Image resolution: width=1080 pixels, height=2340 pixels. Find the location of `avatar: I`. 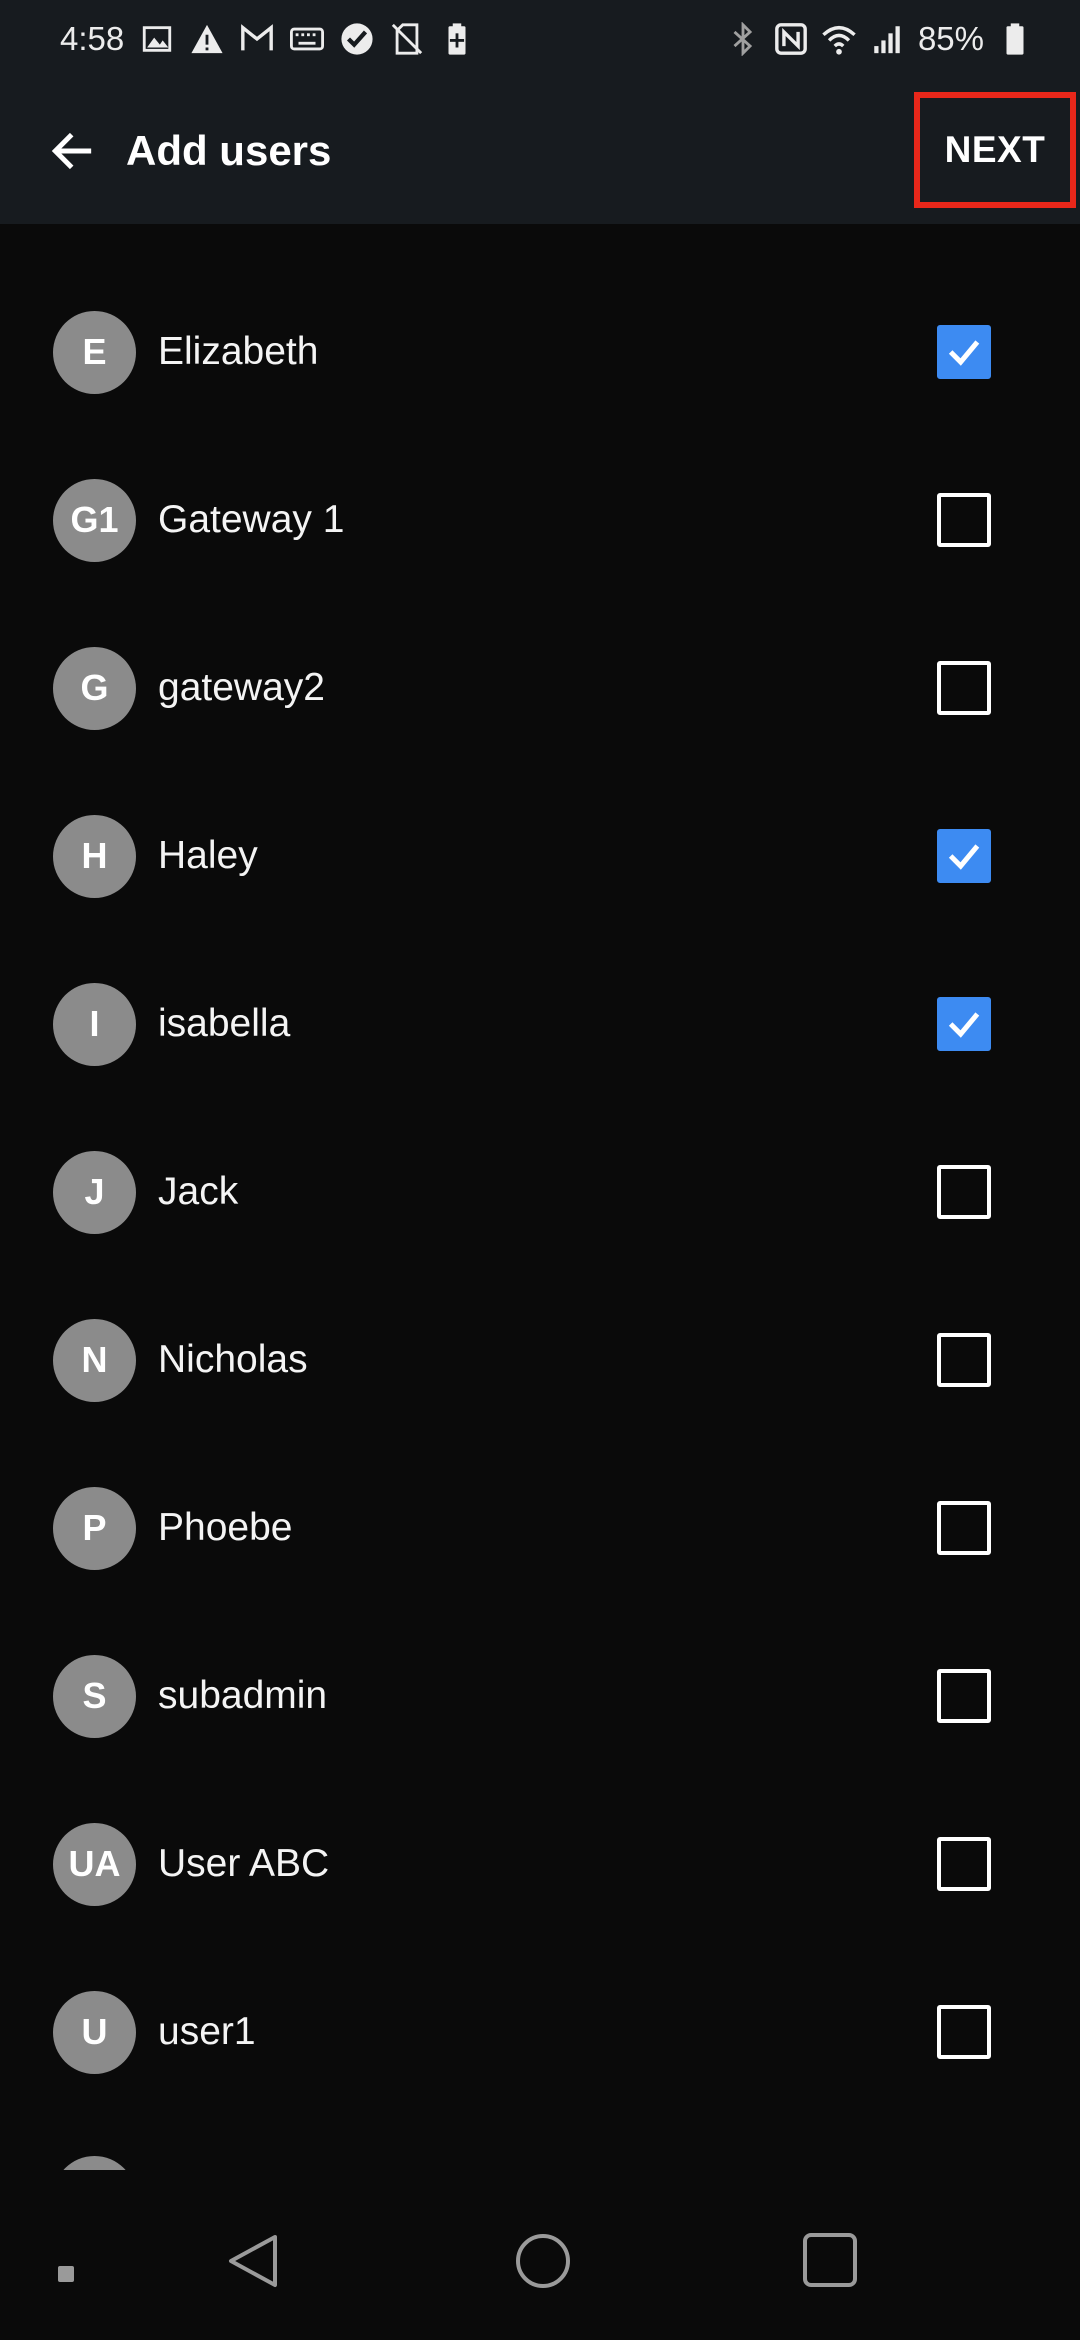

avatar: I is located at coordinates (94, 1024).